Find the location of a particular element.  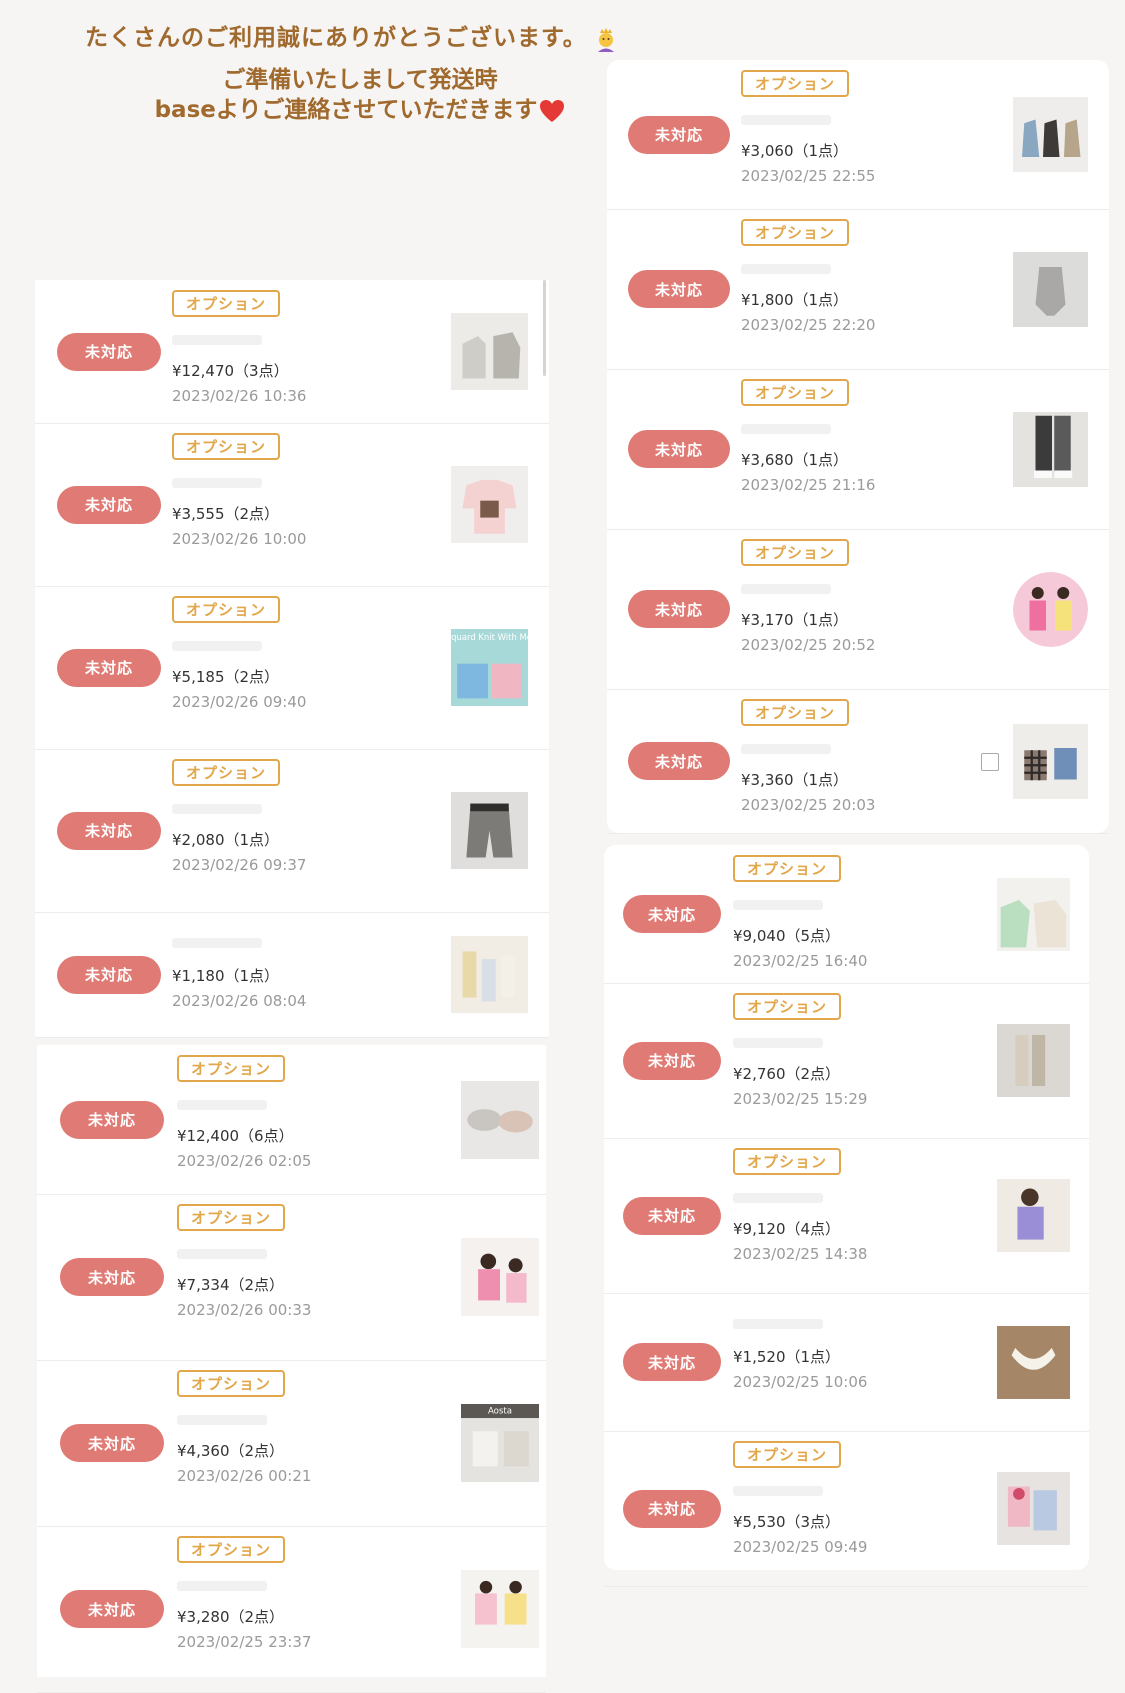

order-row: 未対応 オプション ¥2,760（2点） 2023/02/25 15:29 is located at coordinates (846, 1061).